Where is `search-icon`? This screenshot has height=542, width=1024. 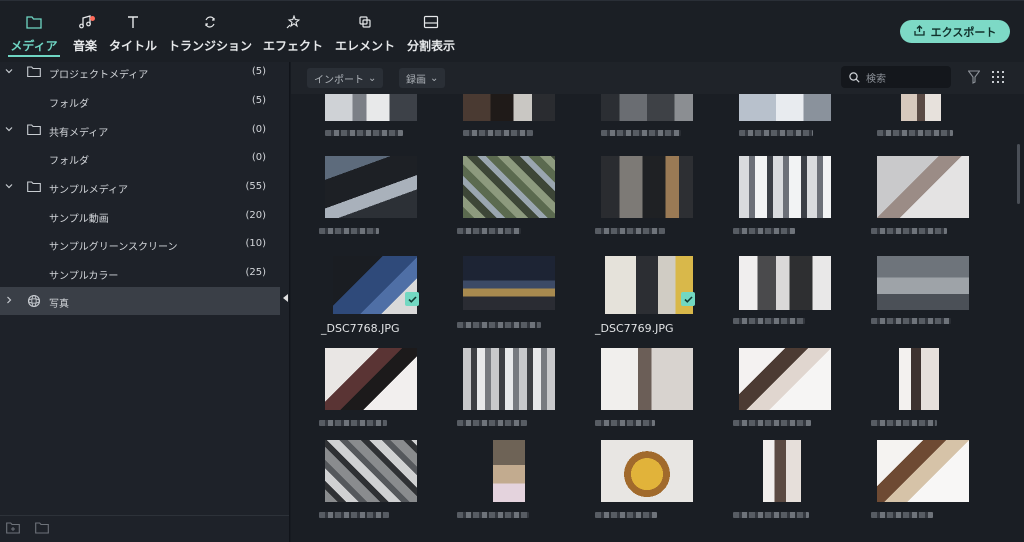
search-icon is located at coordinates (854, 77).